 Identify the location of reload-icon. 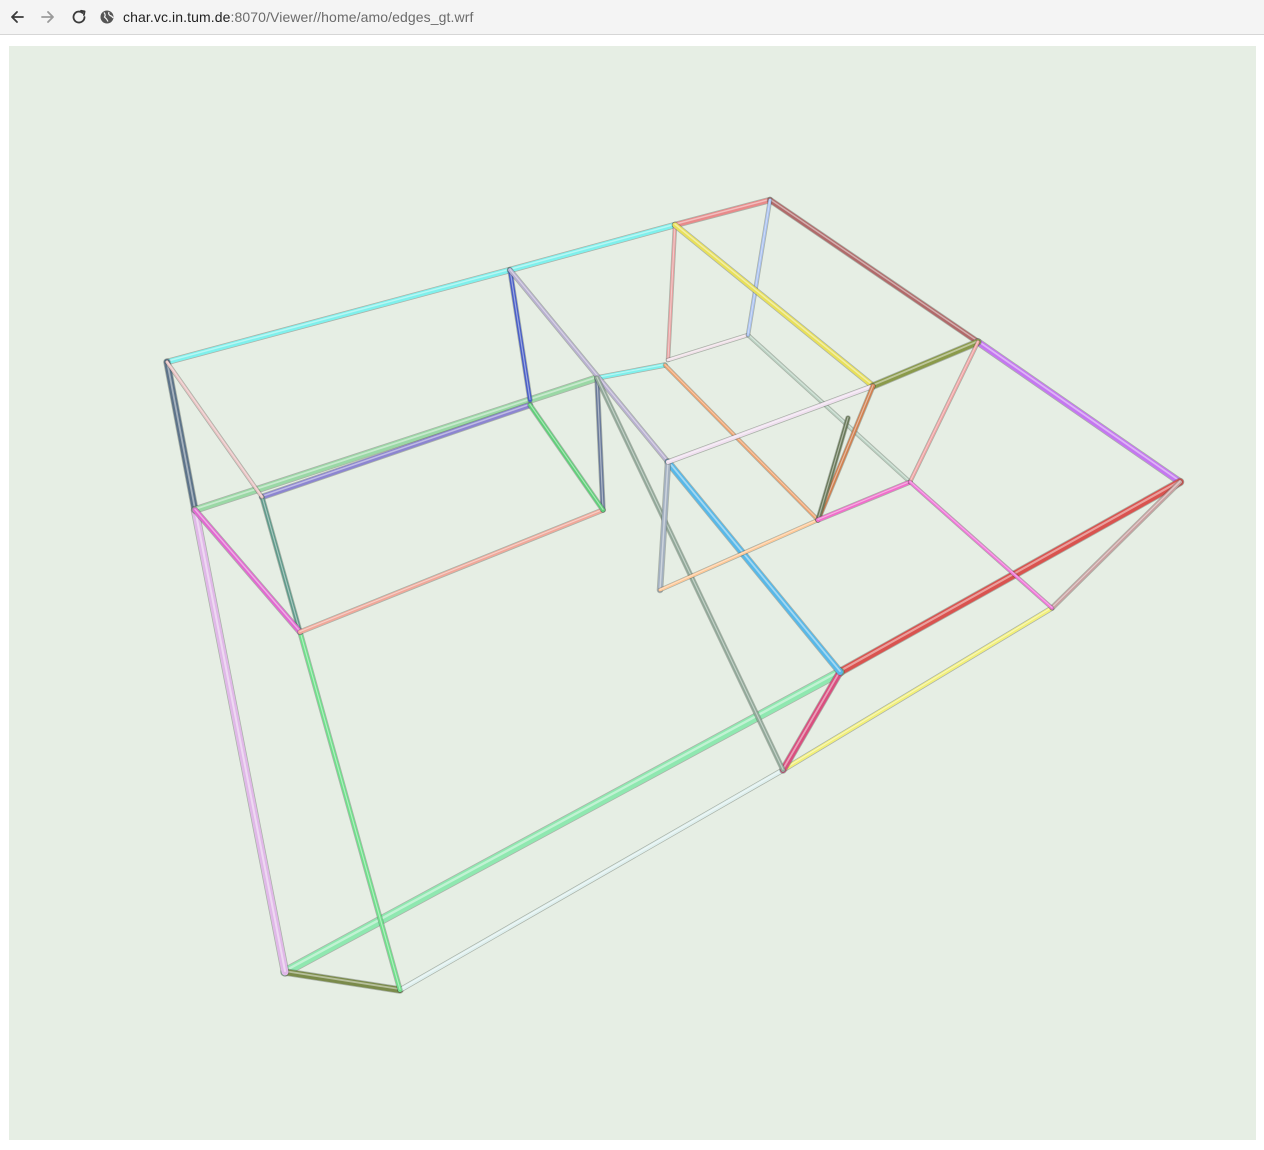
(79, 16).